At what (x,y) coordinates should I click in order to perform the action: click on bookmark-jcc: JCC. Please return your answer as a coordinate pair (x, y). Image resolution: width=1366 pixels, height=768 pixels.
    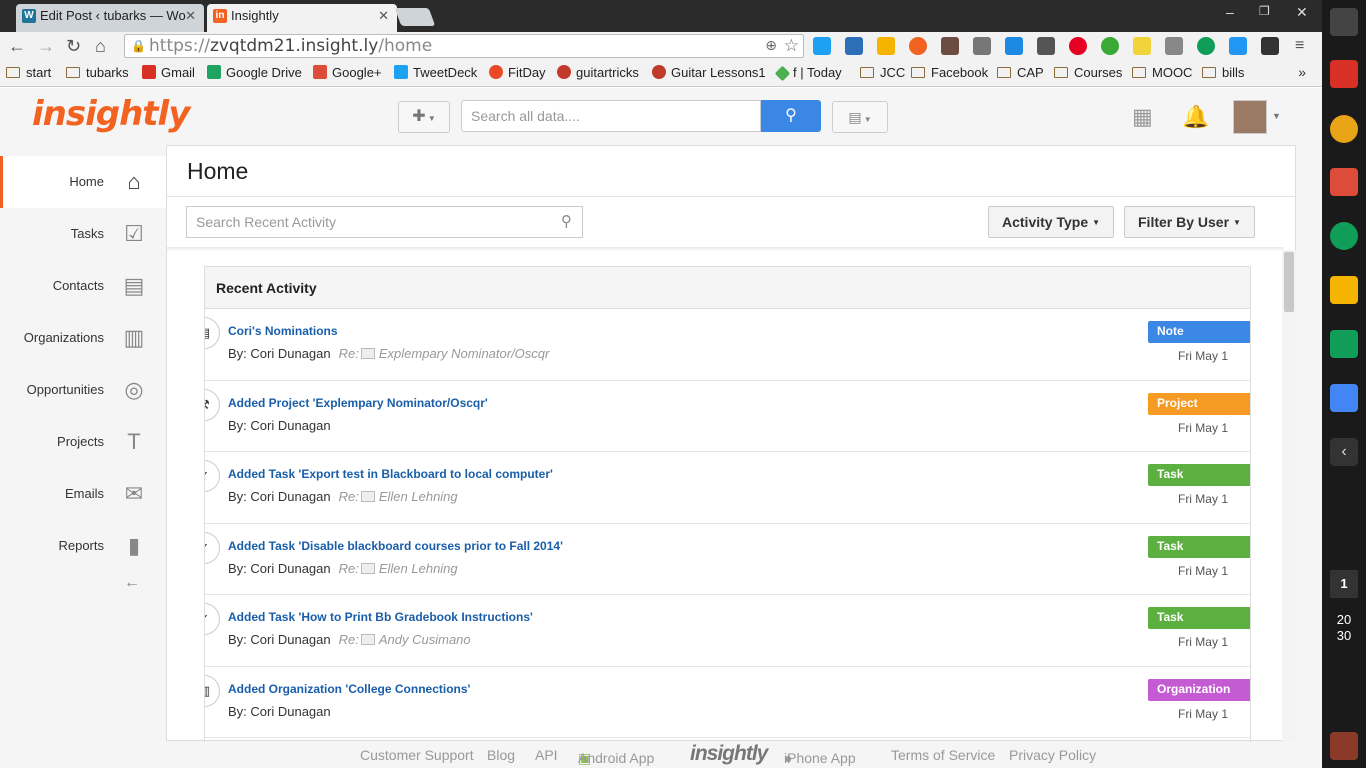
    Looking at the image, I should click on (882, 72).